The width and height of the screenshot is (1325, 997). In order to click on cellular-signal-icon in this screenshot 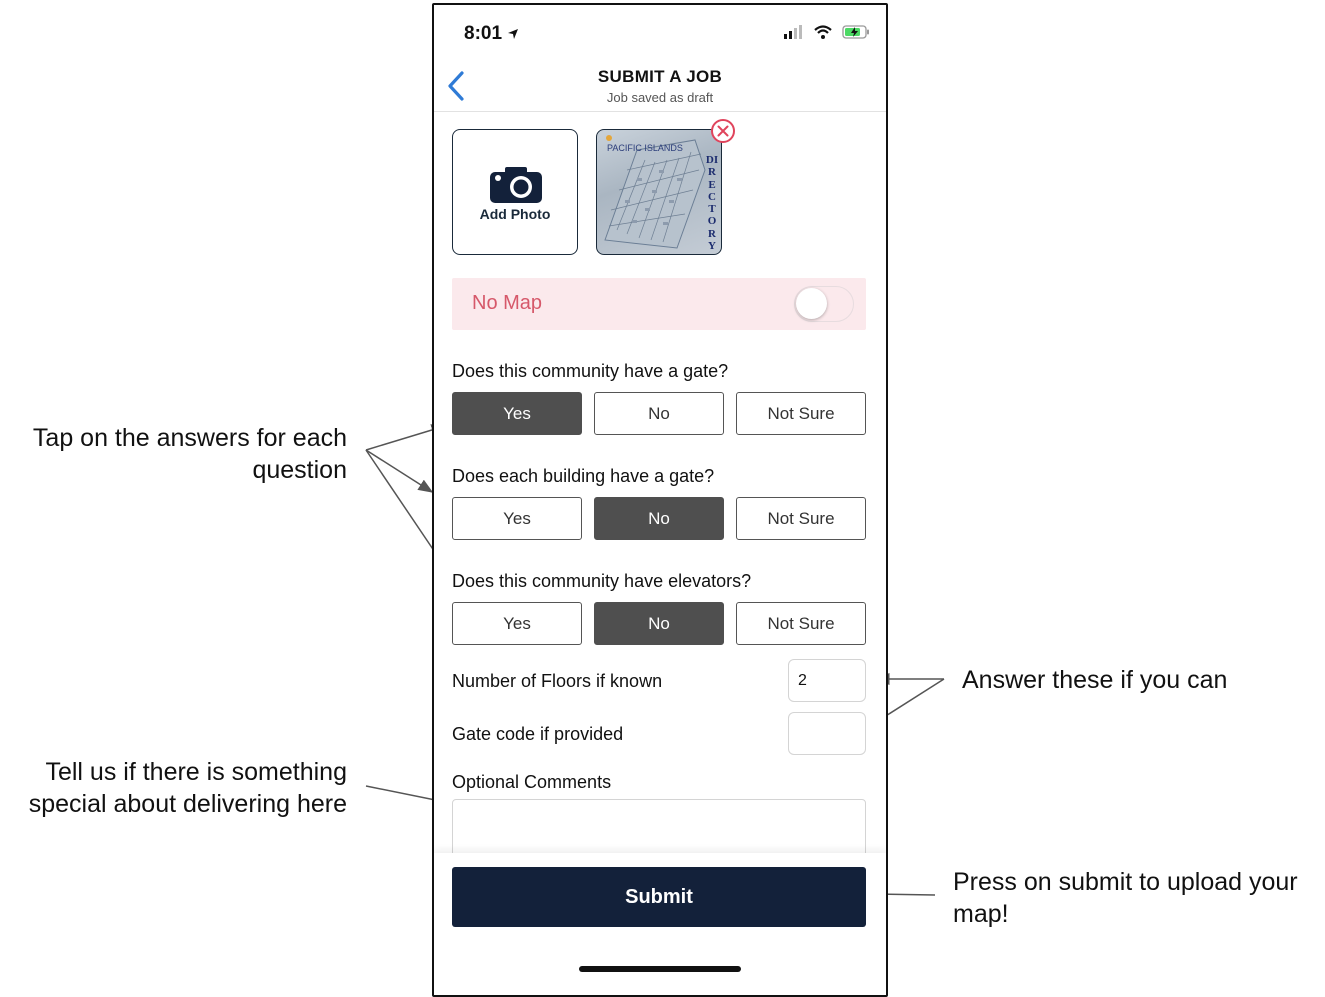, I will do `click(793, 32)`.